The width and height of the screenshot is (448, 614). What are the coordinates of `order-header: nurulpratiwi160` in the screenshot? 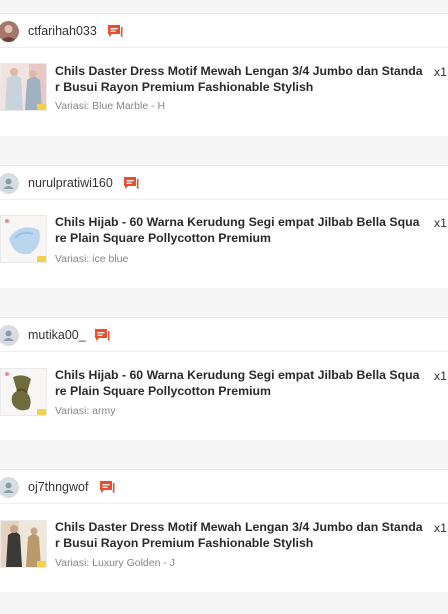 It's located at (224, 182).